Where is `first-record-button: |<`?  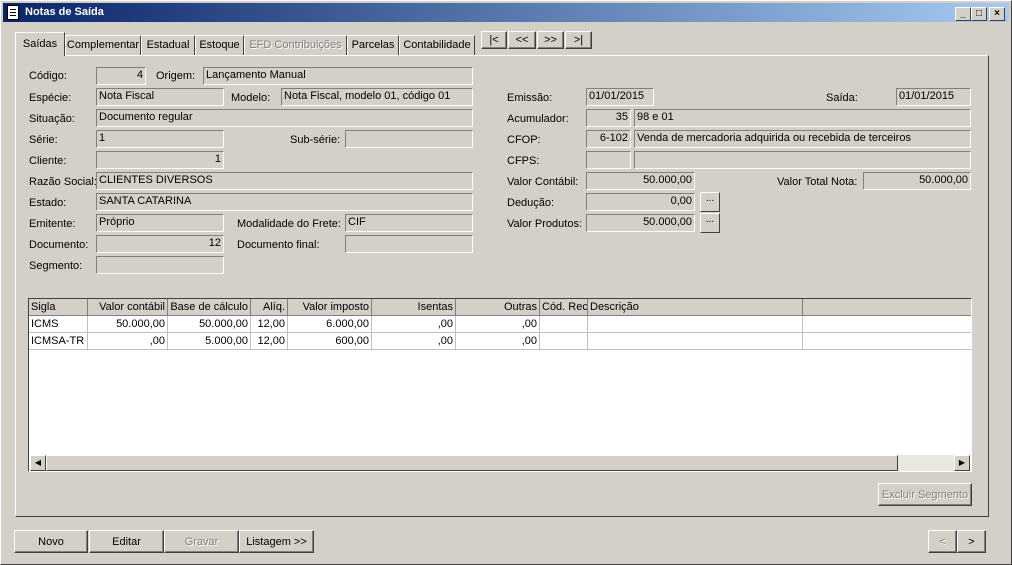
first-record-button: |< is located at coordinates (494, 40).